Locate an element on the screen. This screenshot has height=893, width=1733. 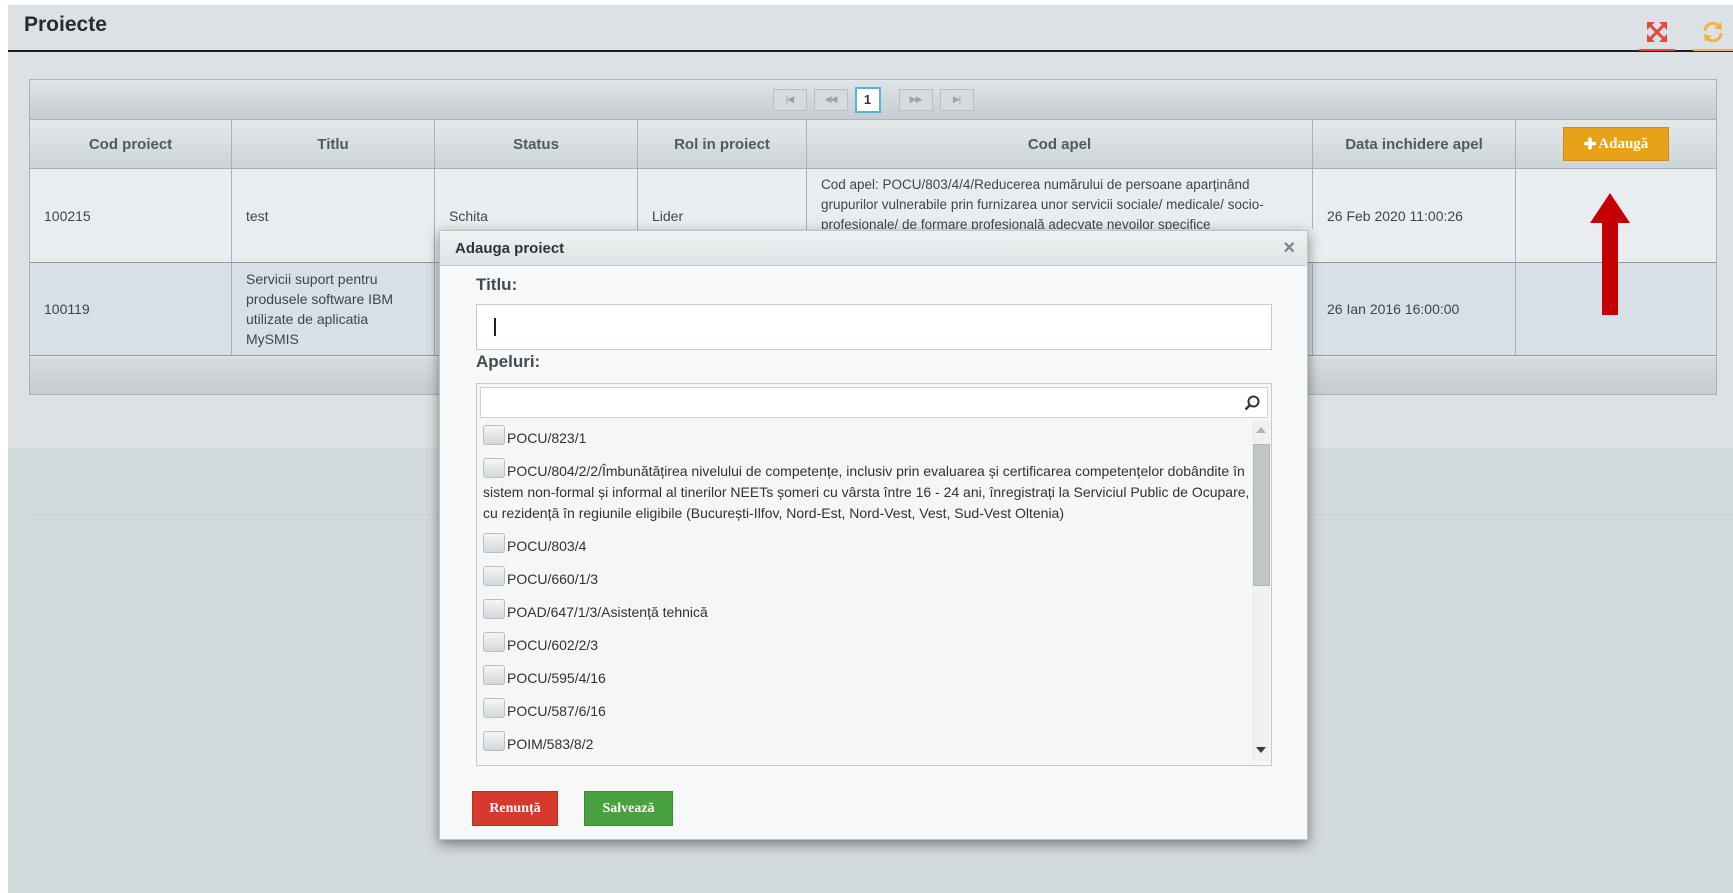
page-title: Proiecte is located at coordinates (65, 24).